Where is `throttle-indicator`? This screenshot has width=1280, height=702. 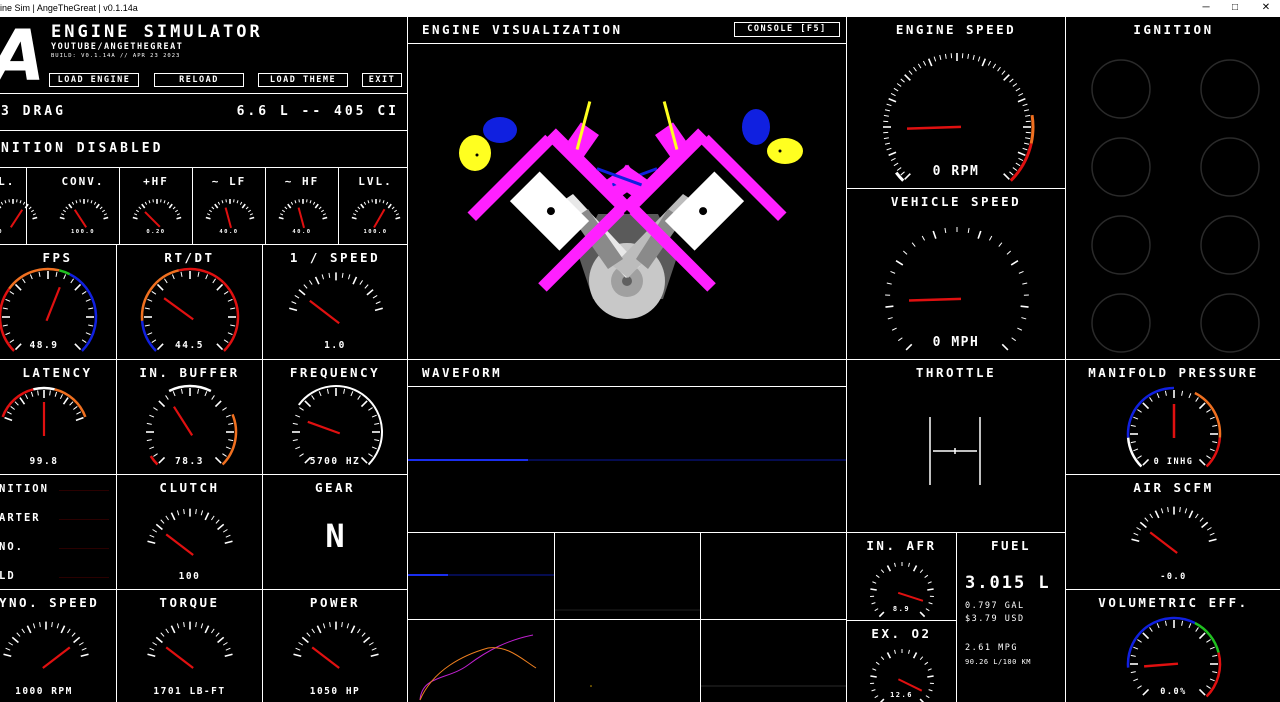
throttle-indicator is located at coordinates (955, 451).